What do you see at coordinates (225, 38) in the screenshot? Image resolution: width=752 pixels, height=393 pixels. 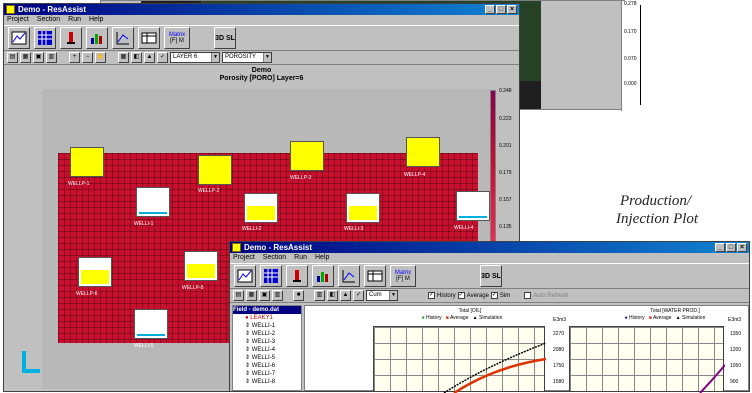 I see `3d-sl-button: 3D SL` at bounding box center [225, 38].